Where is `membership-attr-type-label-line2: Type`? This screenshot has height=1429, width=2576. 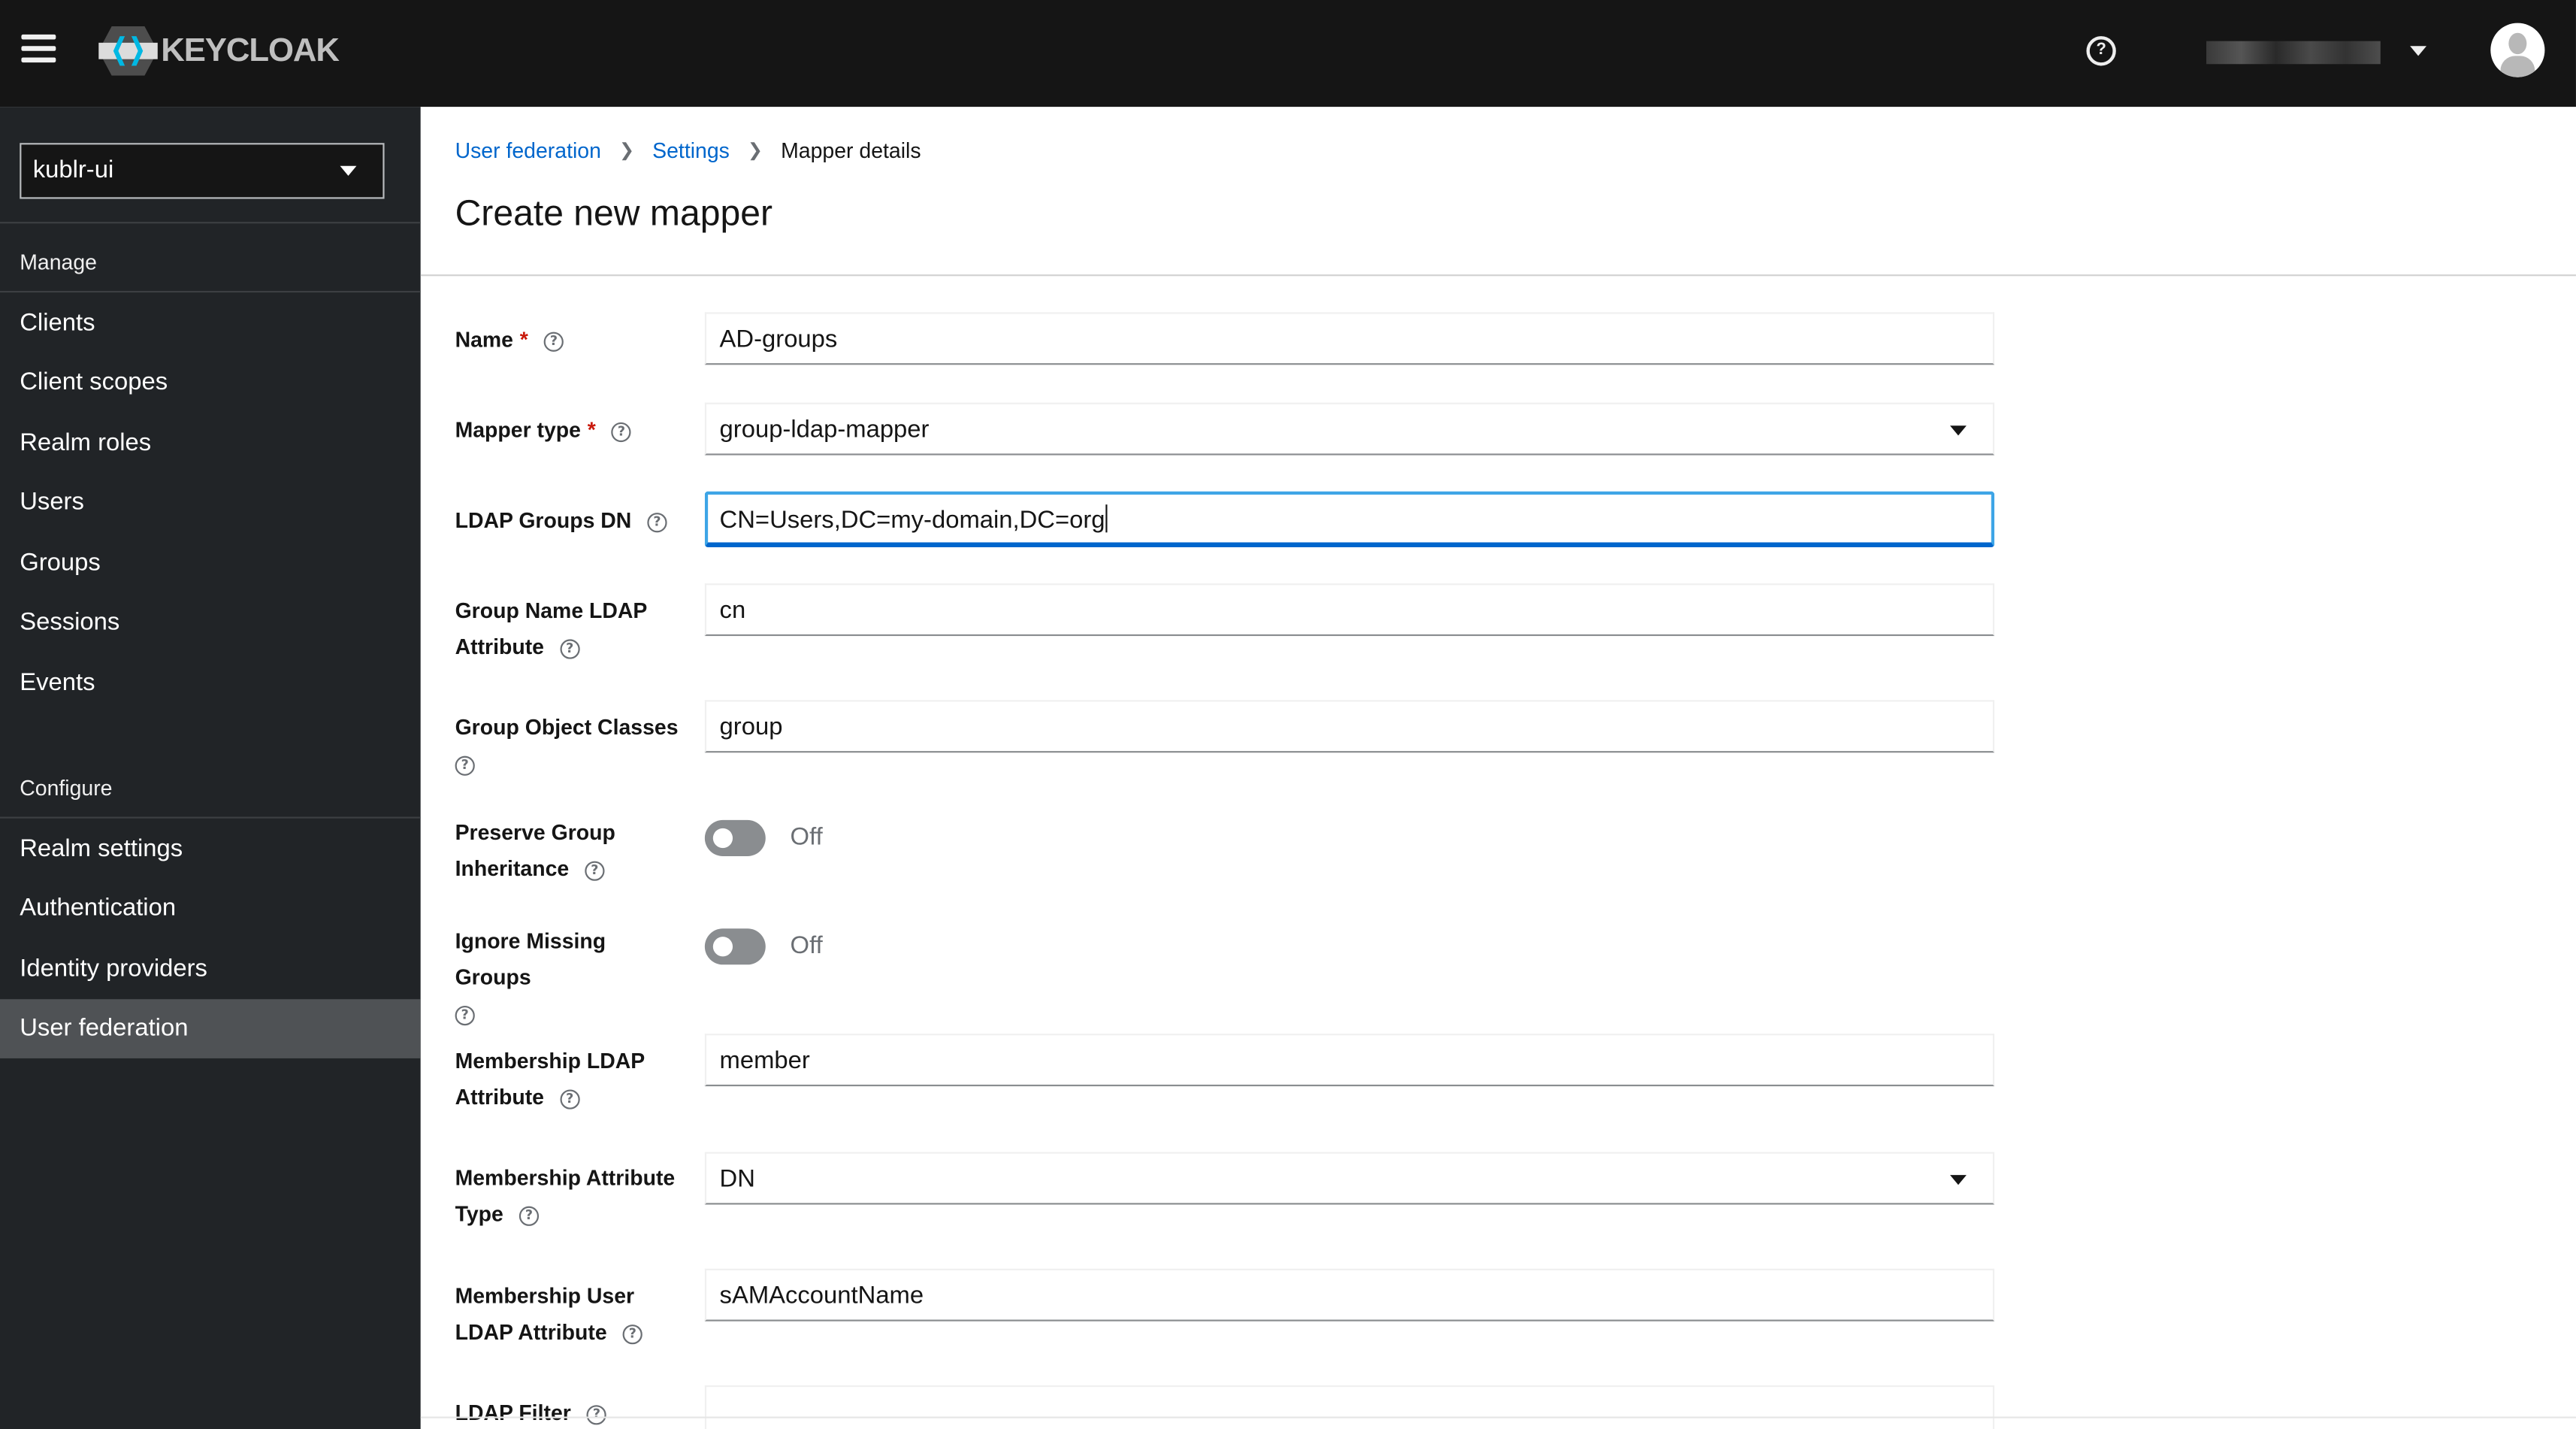
membership-attr-type-label-line2: Type is located at coordinates (479, 1213).